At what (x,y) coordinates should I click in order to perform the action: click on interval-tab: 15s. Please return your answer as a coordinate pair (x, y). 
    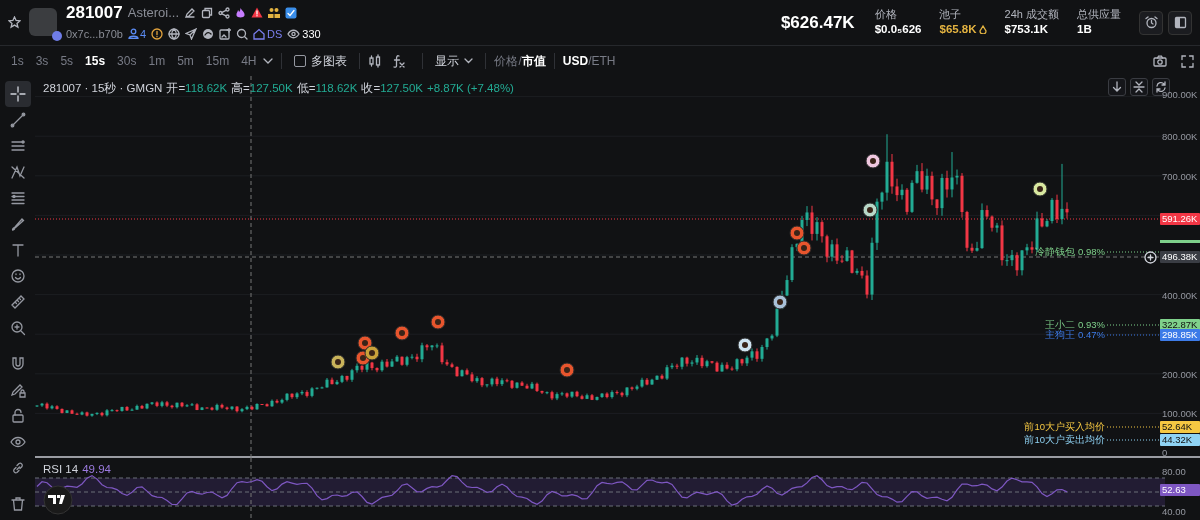
    Looking at the image, I should click on (95, 61).